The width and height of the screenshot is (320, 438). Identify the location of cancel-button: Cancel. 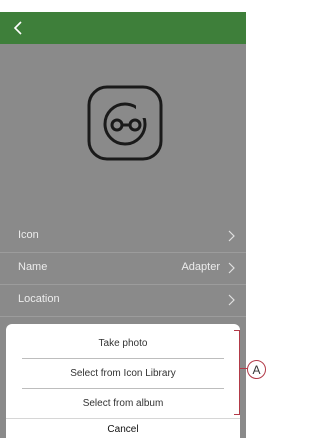
(123, 428).